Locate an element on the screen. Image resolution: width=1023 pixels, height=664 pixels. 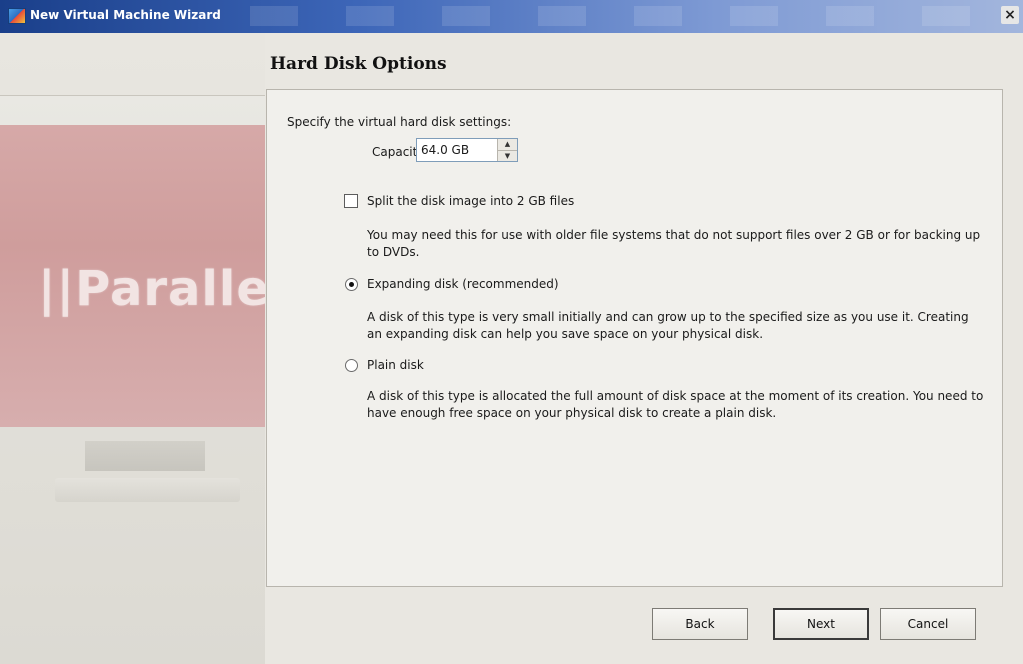
expanding-disk-label: Expanding disk (recommended) is located at coordinates (463, 284).